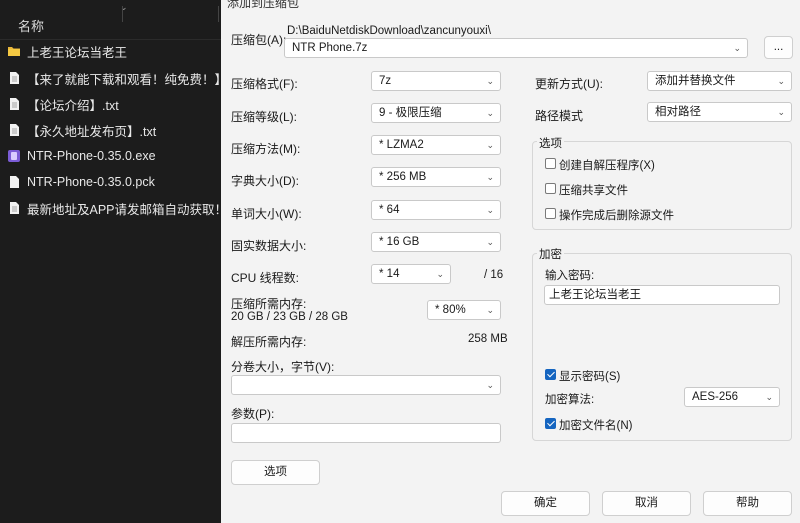 Image resolution: width=800 pixels, height=523 pixels. Describe the element at coordinates (259, 40) in the screenshot. I see `archive-label: 压缩包(A):` at that location.